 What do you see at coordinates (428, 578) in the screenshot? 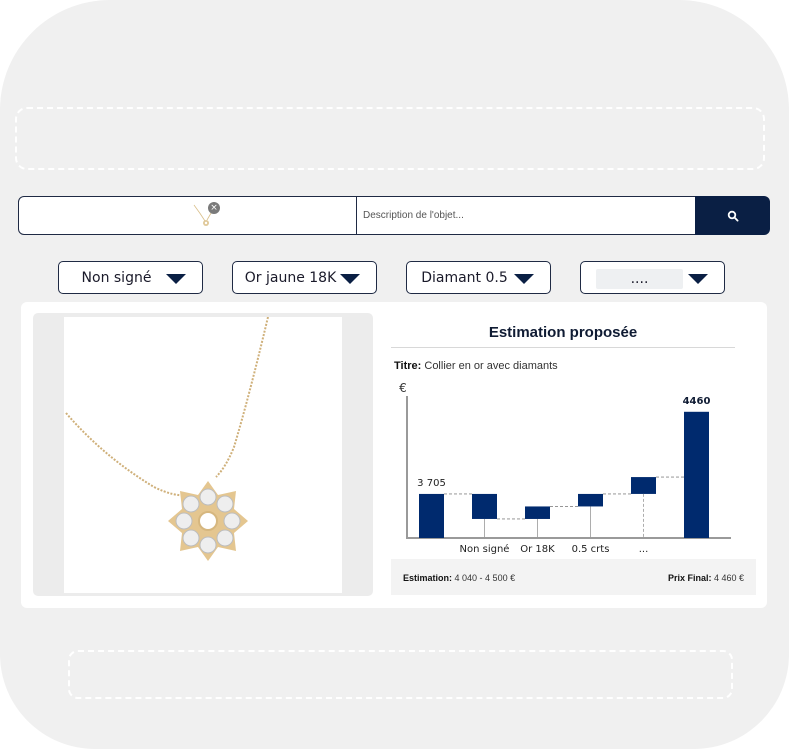
I see `estimation-range-label: Estimation:` at bounding box center [428, 578].